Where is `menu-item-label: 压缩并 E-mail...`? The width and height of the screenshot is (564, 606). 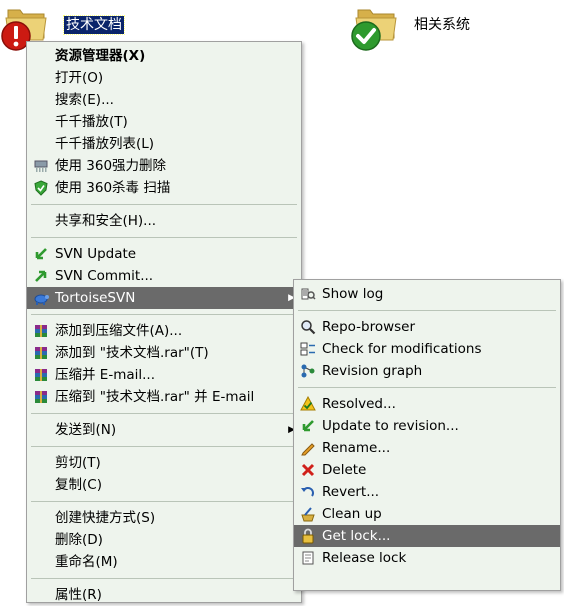
menu-item-label: 压缩并 E-mail... is located at coordinates (105, 375).